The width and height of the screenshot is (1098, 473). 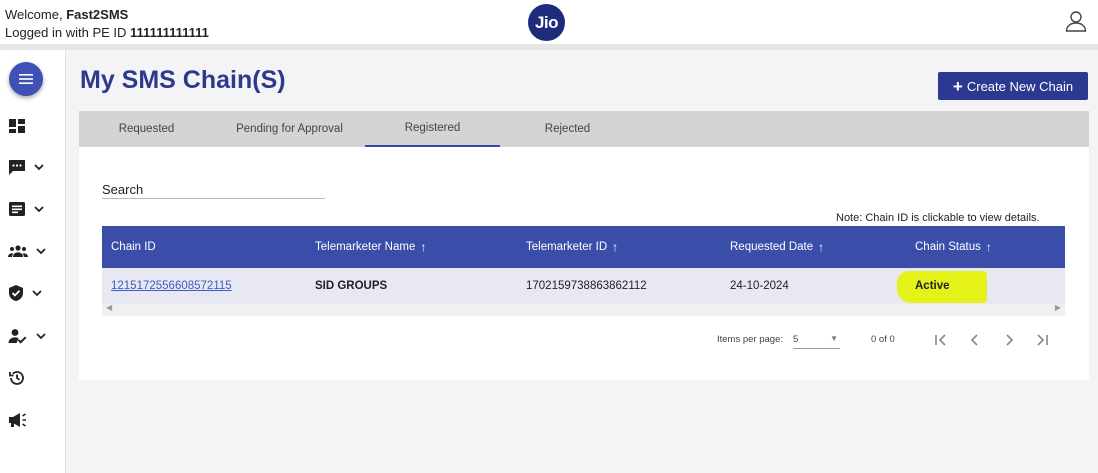 What do you see at coordinates (18, 251) in the screenshot?
I see `group-icon` at bounding box center [18, 251].